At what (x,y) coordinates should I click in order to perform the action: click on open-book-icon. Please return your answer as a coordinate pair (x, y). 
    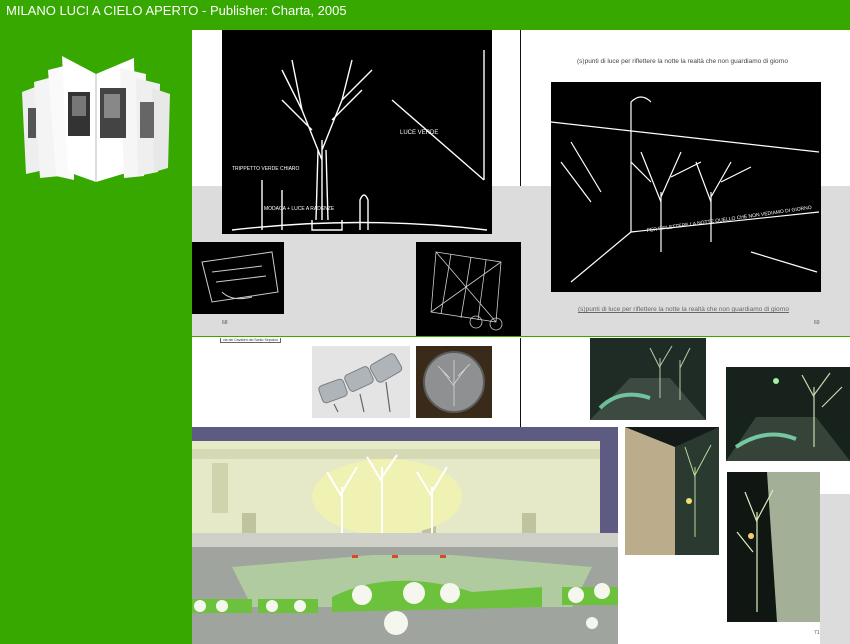
    Looking at the image, I should click on (96, 117).